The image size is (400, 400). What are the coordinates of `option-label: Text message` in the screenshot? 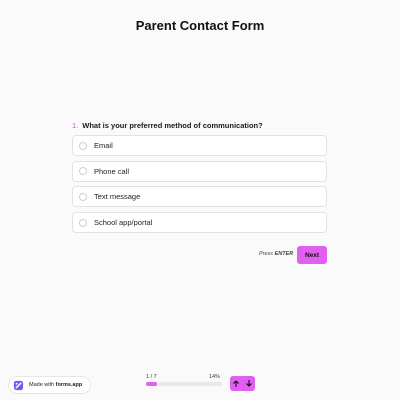 It's located at (117, 197).